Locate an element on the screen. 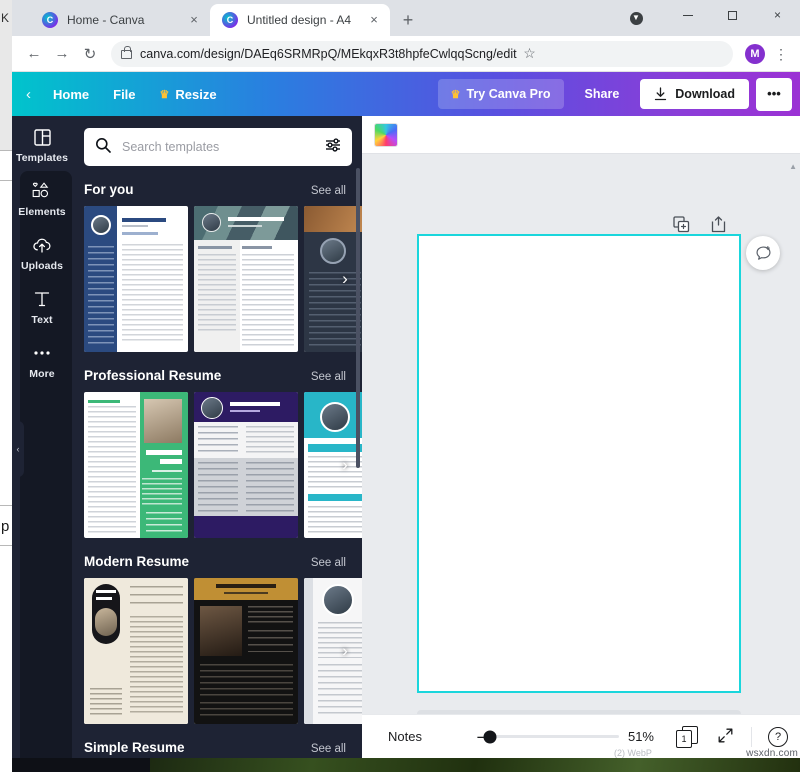 This screenshot has width=800, height=772. ghost-overlay-text: (2) WebP is located at coordinates (633, 753).